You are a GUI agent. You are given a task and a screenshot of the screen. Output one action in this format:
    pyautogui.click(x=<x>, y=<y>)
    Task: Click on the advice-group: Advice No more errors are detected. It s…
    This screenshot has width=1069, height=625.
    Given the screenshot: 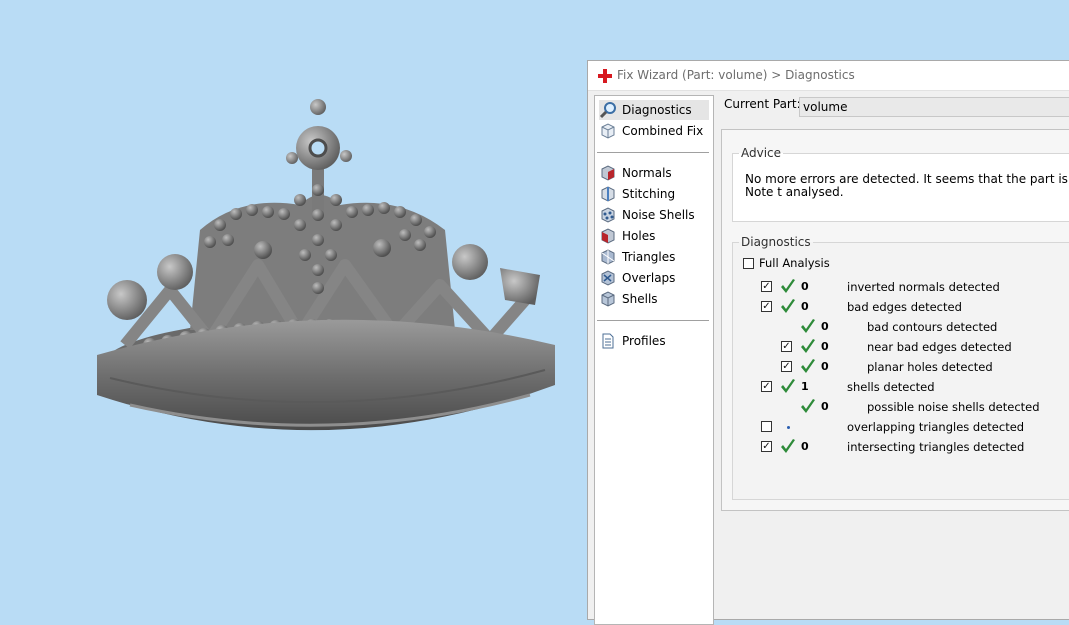 What is the action you would take?
    pyautogui.click(x=900, y=184)
    